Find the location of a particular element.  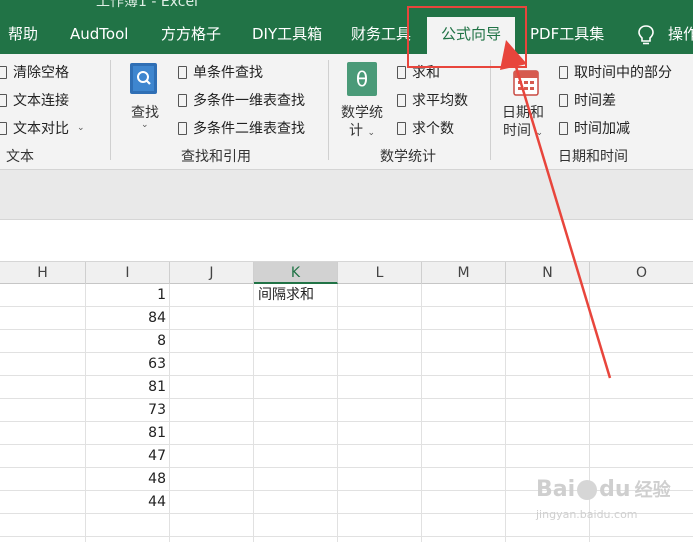

column-header-i: I is located at coordinates (128, 273).